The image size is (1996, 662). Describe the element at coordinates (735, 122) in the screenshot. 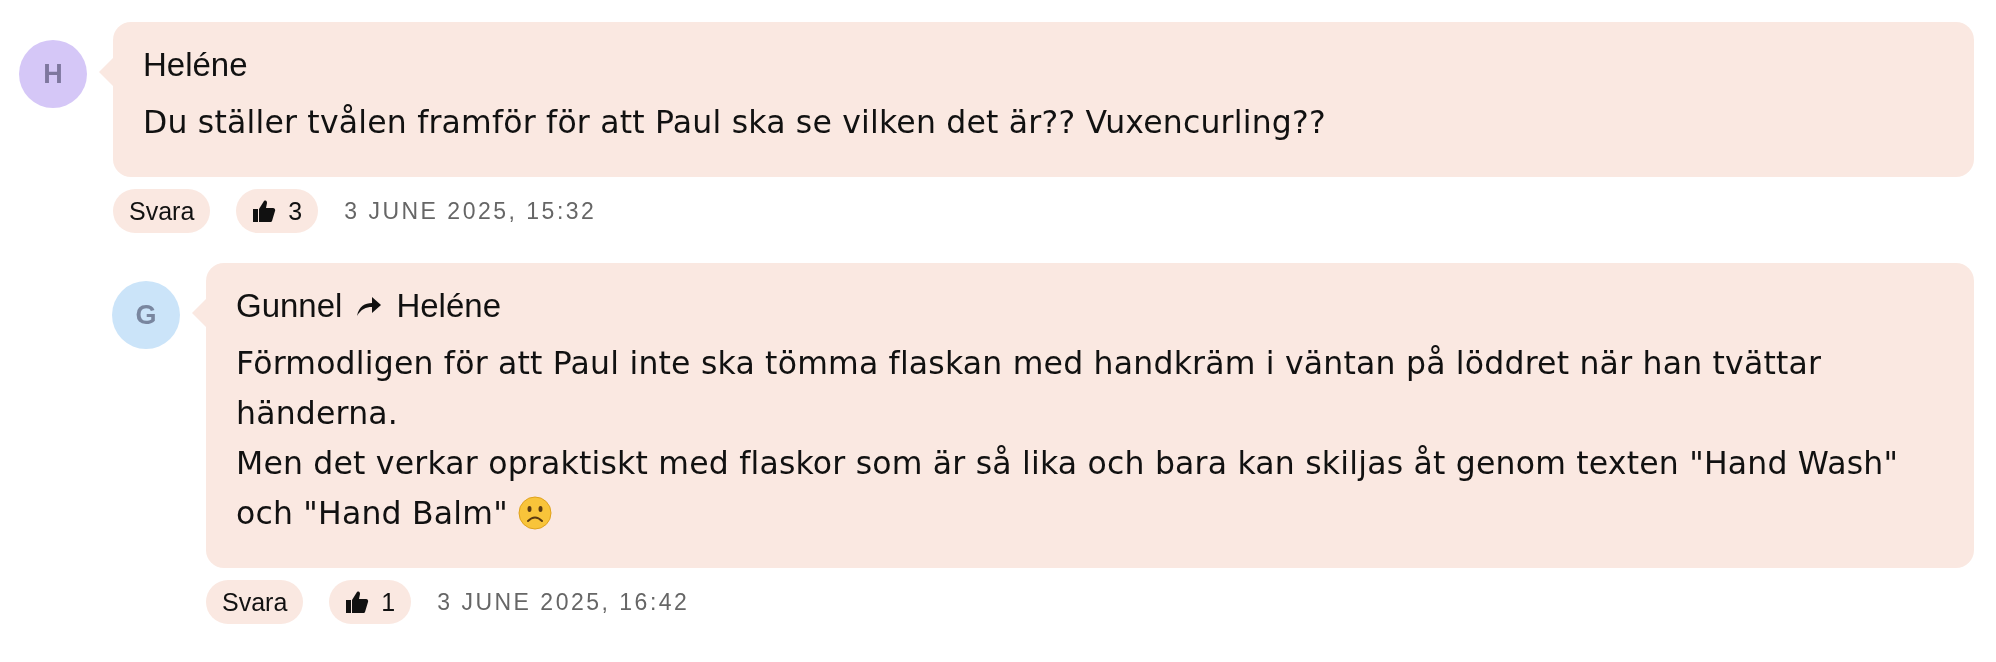

I see `comment-text: Du ställer tvålen framför för att Paul ska se vilken det är?? Vuxencurling??` at that location.